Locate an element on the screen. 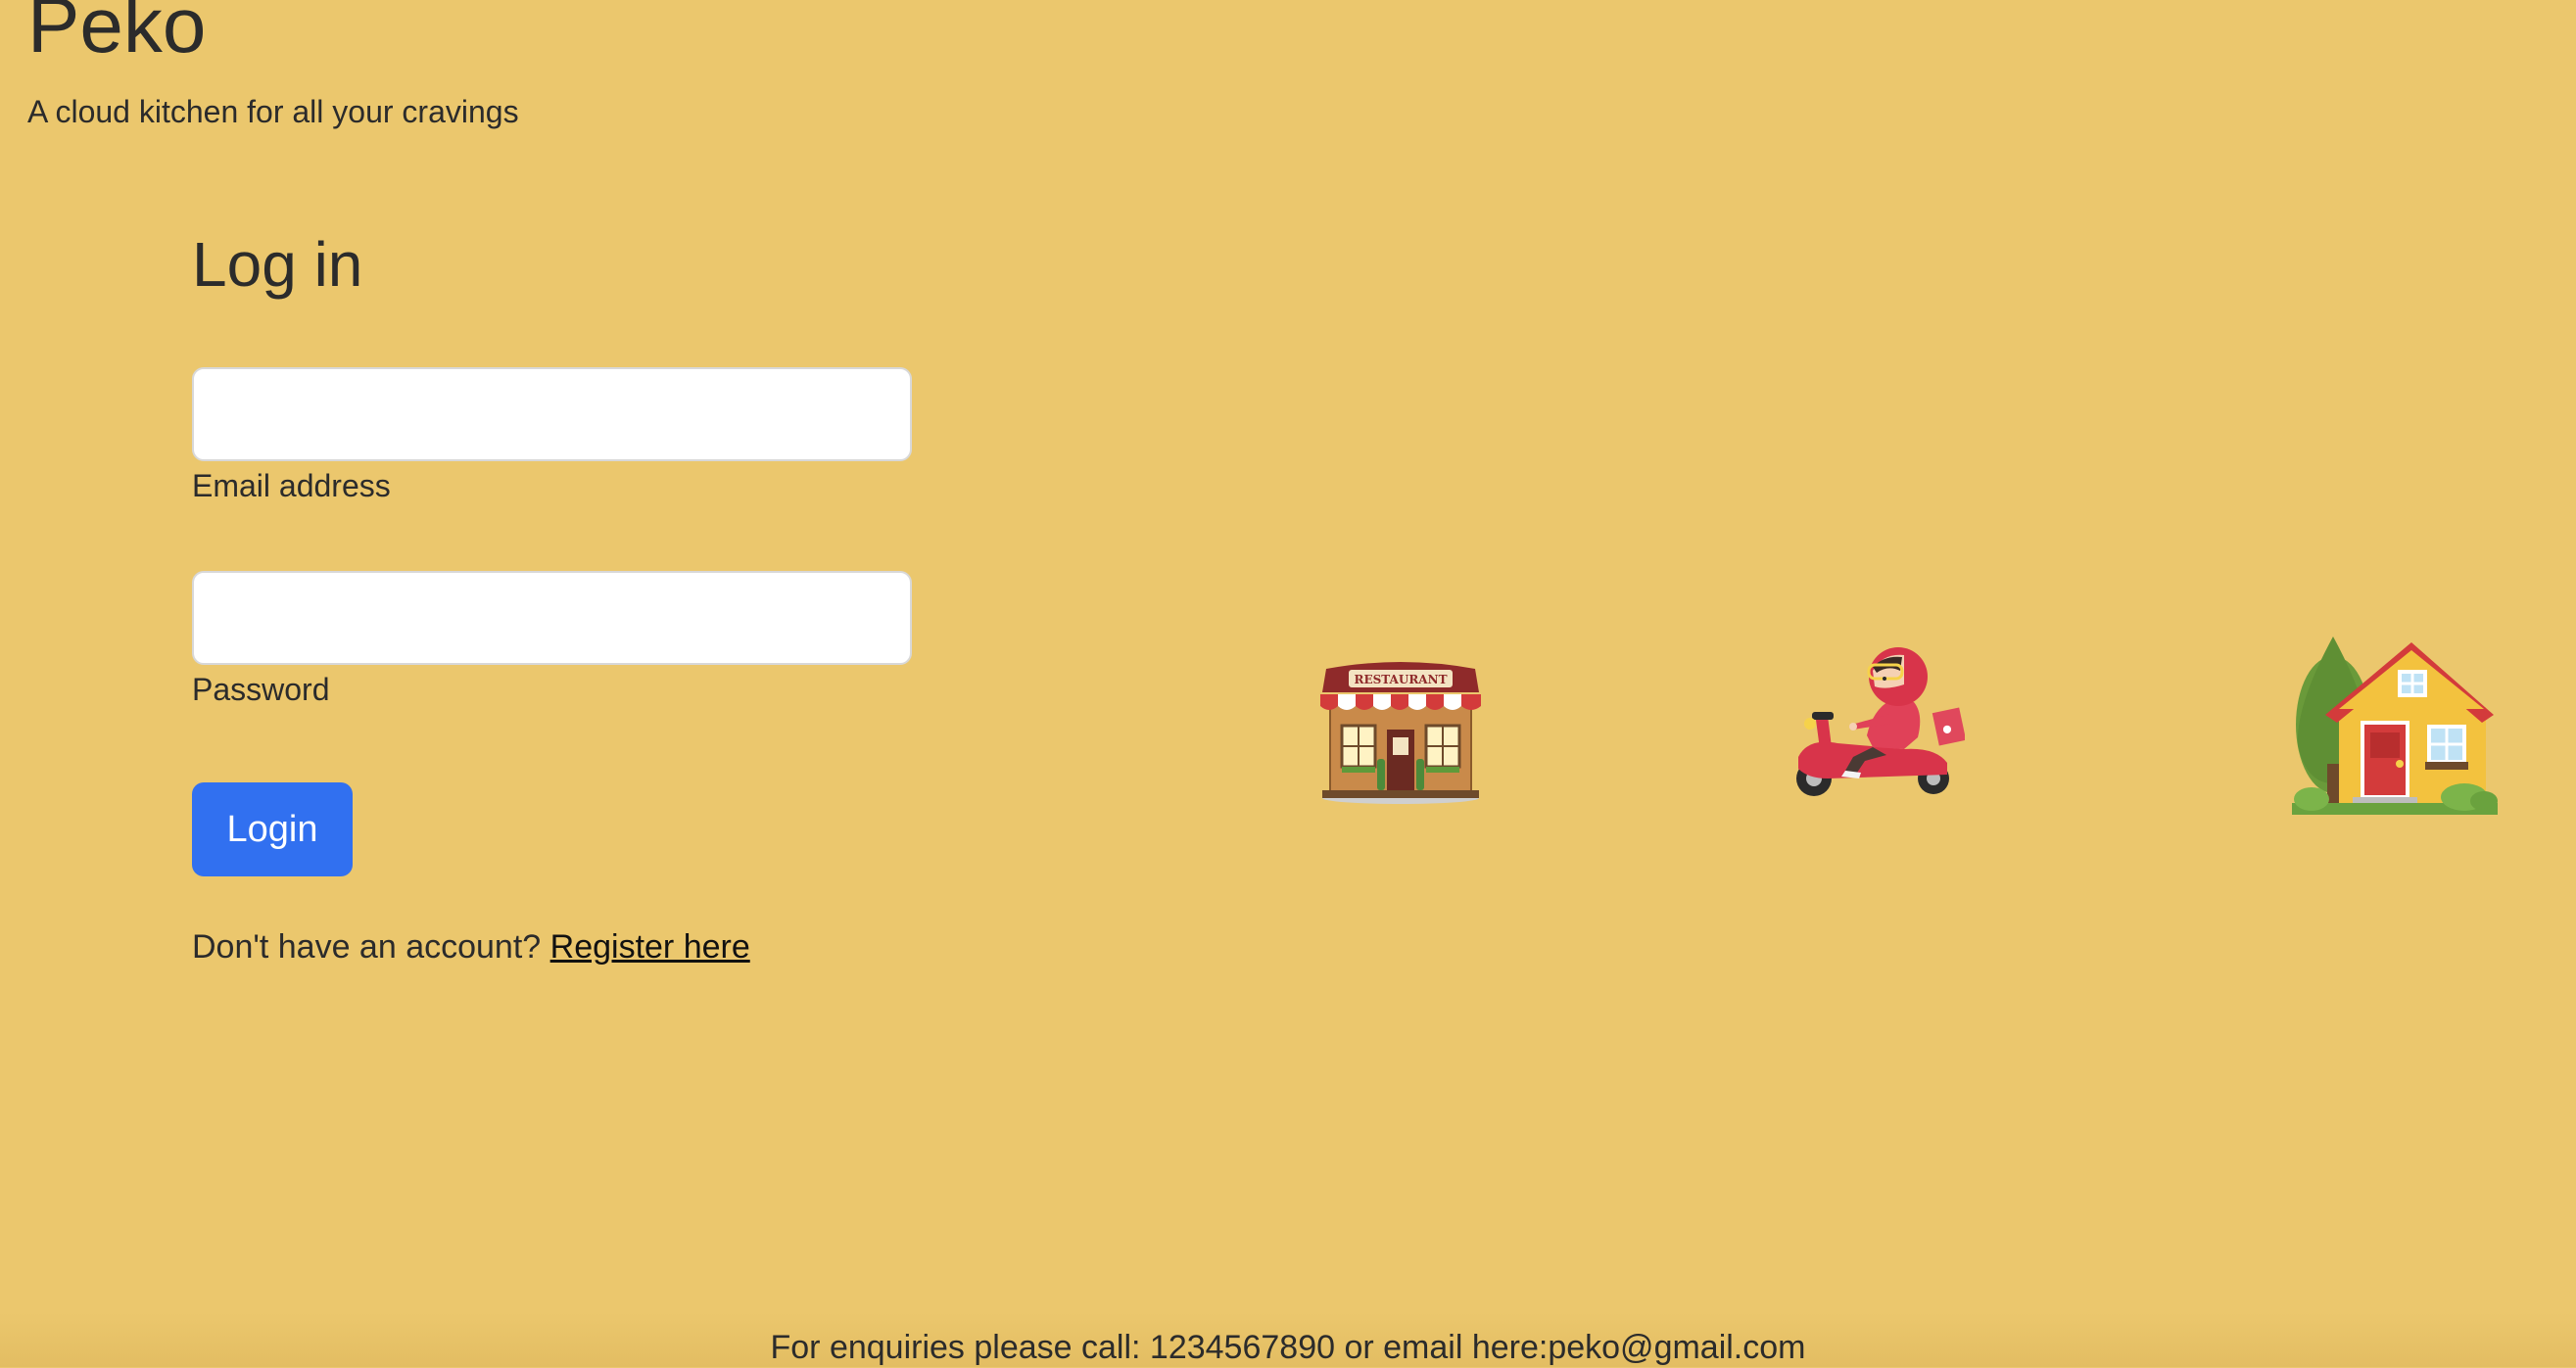  house-icon is located at coordinates (2395, 726).